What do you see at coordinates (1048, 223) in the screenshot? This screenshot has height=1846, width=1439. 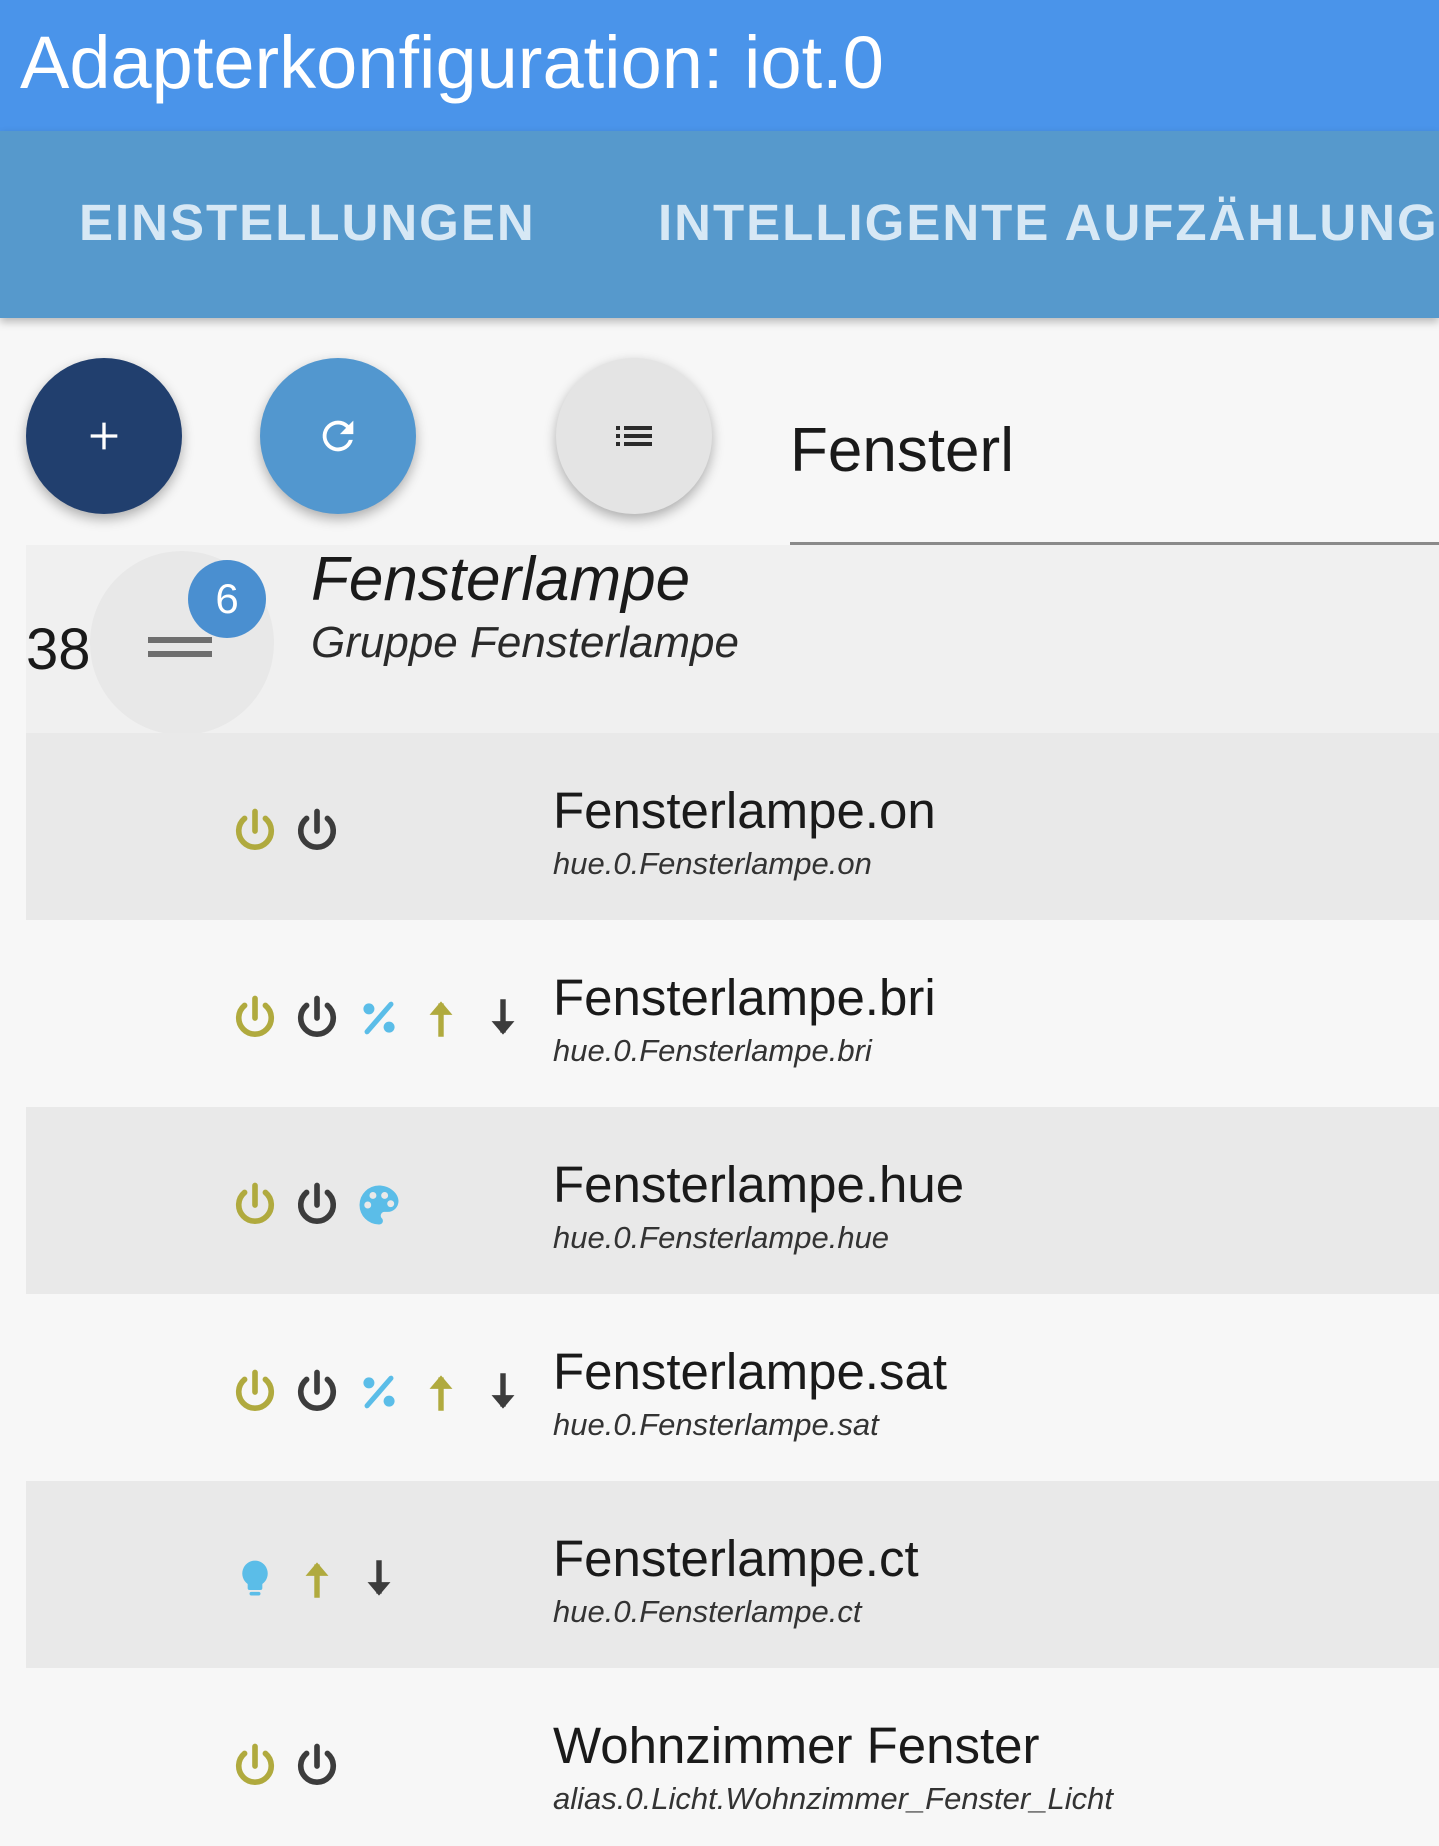 I see `tab-intelligente-aufzaehlungen: INTELLIGENTE AUFZÄHLUNGE` at bounding box center [1048, 223].